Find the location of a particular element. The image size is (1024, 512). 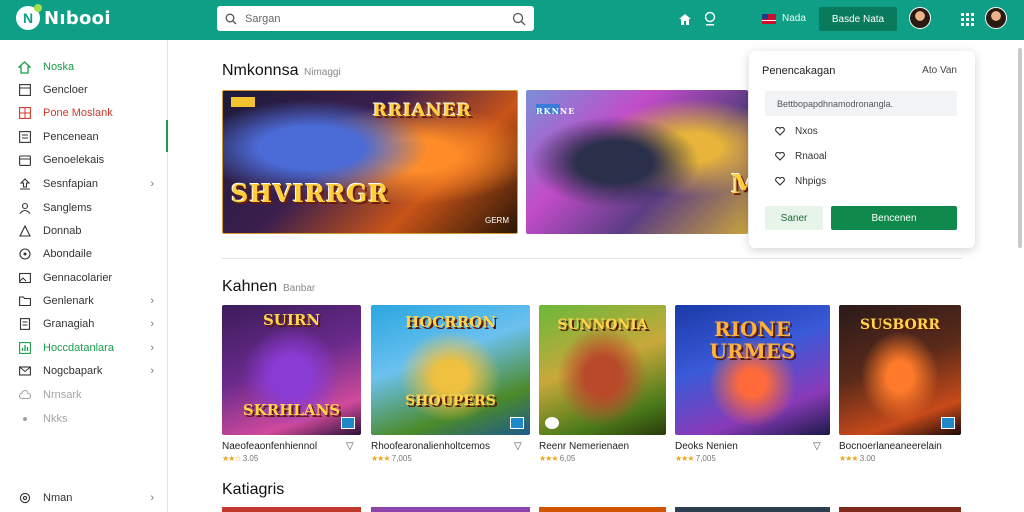

card-rating-count: 3.00 is located at coordinates (867, 458).